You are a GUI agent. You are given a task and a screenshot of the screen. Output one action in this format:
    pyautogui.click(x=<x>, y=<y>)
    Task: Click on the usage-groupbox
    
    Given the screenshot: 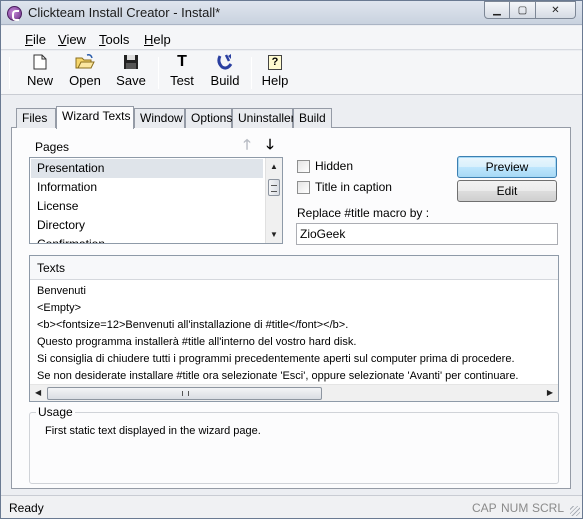 What is the action you would take?
    pyautogui.click(x=294, y=448)
    